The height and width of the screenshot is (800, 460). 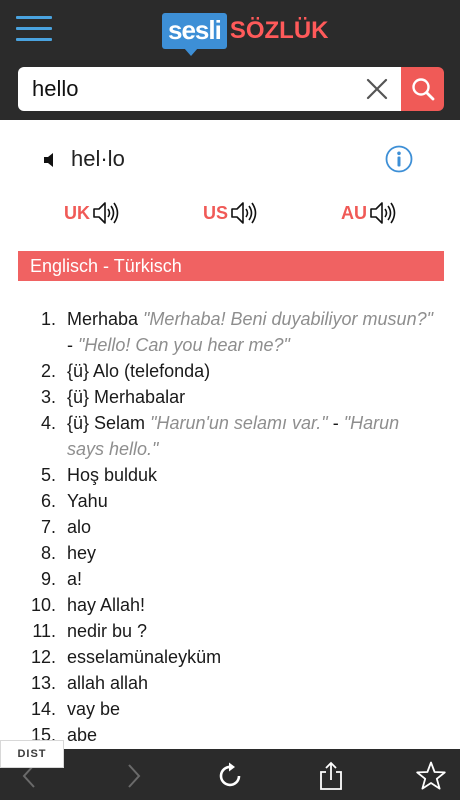 What do you see at coordinates (230, 160) in the screenshot?
I see `word-header: hel·lo` at bounding box center [230, 160].